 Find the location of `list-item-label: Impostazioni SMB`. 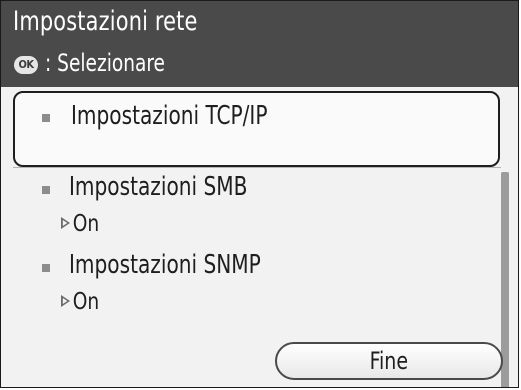

list-item-label: Impostazioni SMB is located at coordinates (158, 187).